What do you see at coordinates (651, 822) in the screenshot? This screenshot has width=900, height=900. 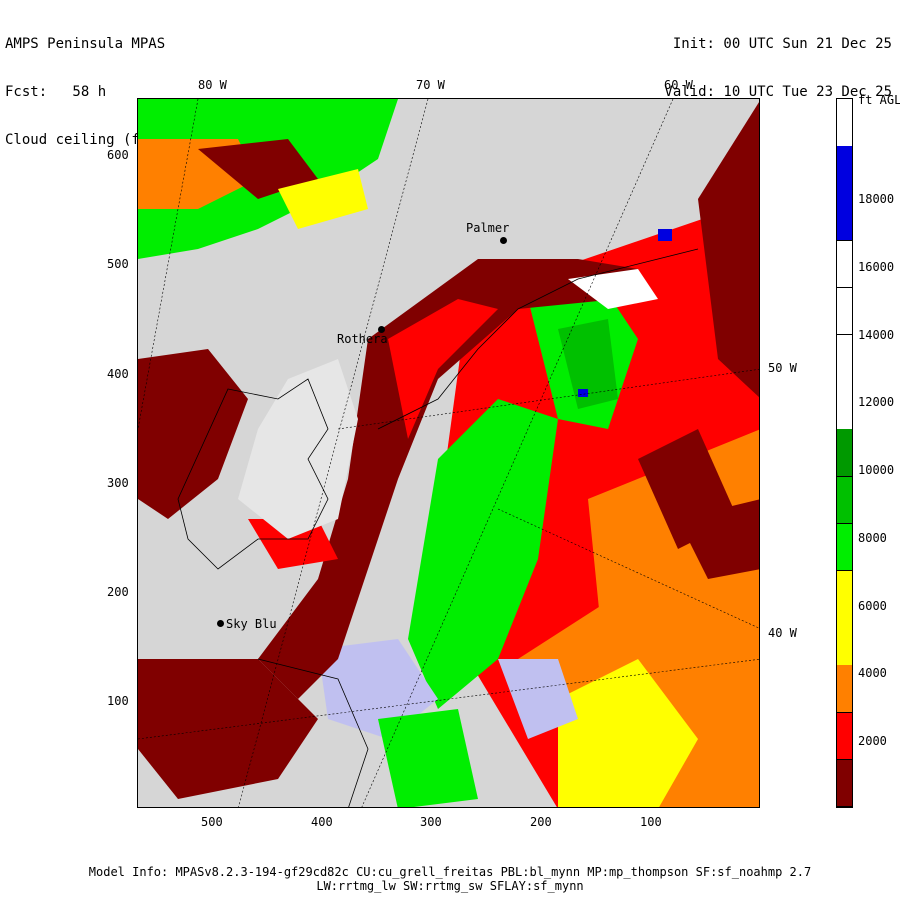 I see `x-tick-100: 100` at bounding box center [651, 822].